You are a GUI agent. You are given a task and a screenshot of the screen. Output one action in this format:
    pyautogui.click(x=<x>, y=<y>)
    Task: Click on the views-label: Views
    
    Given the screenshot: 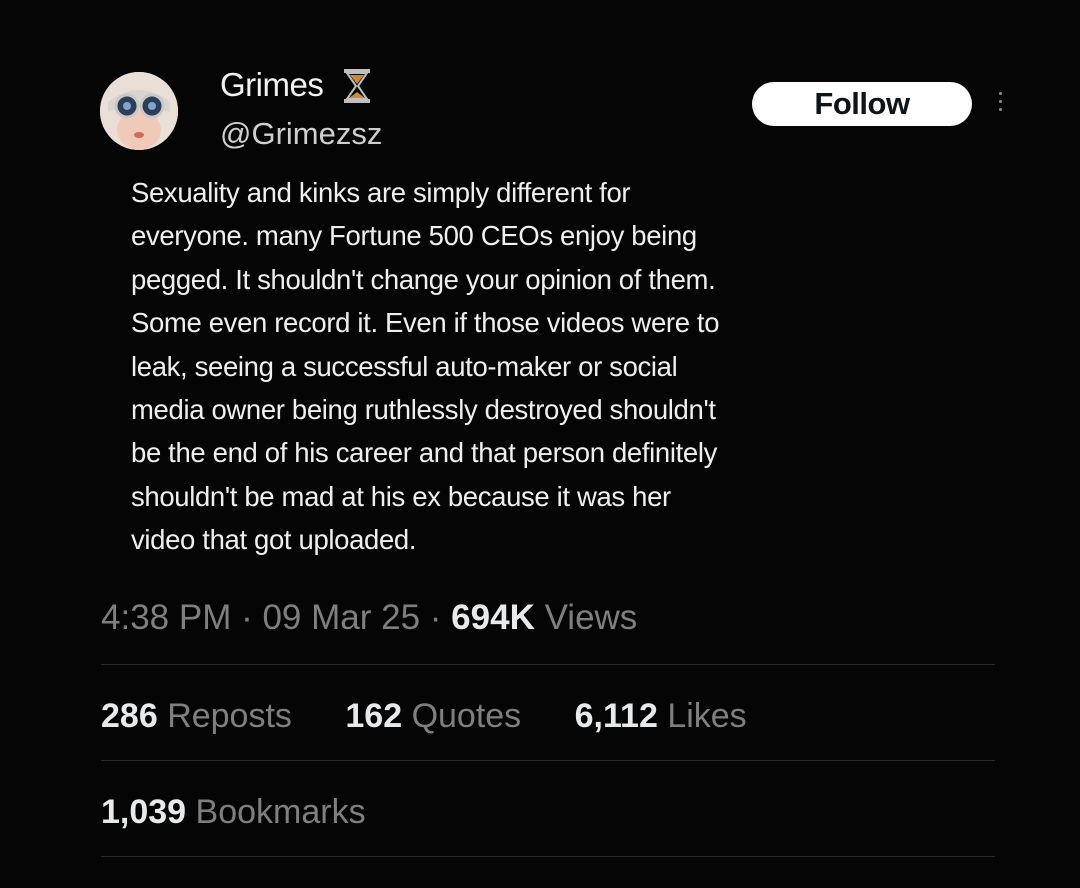 What is the action you would take?
    pyautogui.click(x=591, y=617)
    